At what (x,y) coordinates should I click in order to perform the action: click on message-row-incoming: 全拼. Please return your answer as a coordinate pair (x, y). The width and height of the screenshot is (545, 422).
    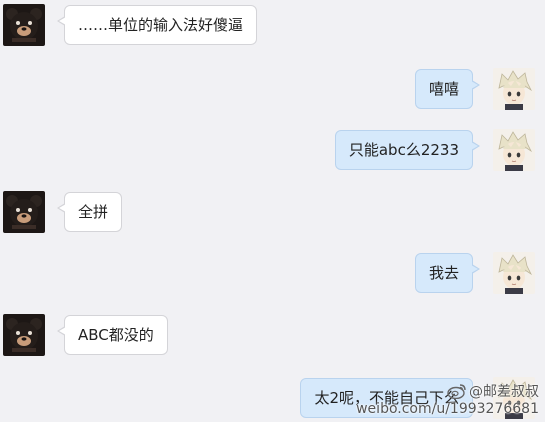
    Looking at the image, I should click on (272, 212).